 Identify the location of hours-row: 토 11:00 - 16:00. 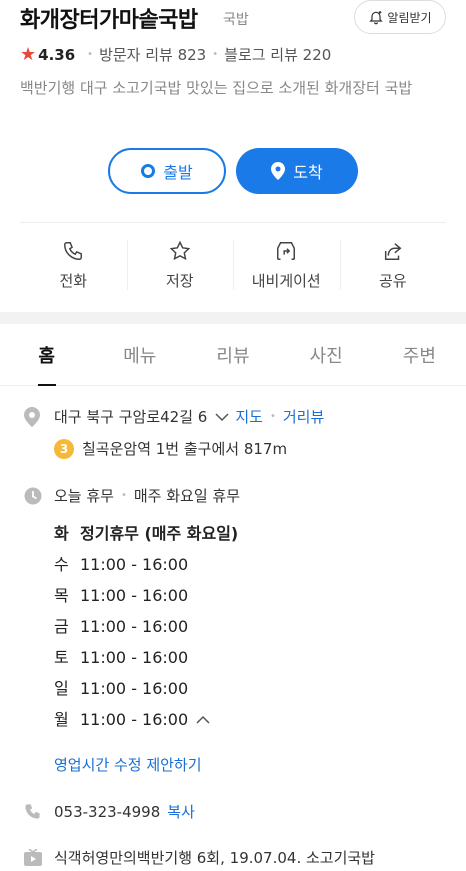
(146, 657).